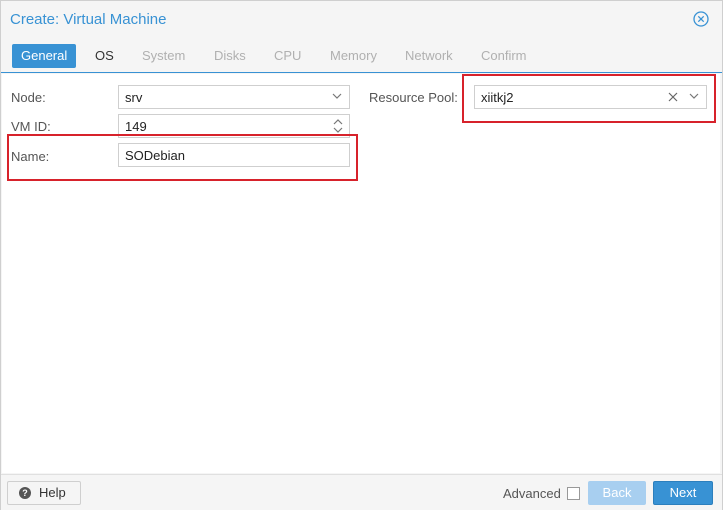  I want to click on node-value: srv, so click(134, 97).